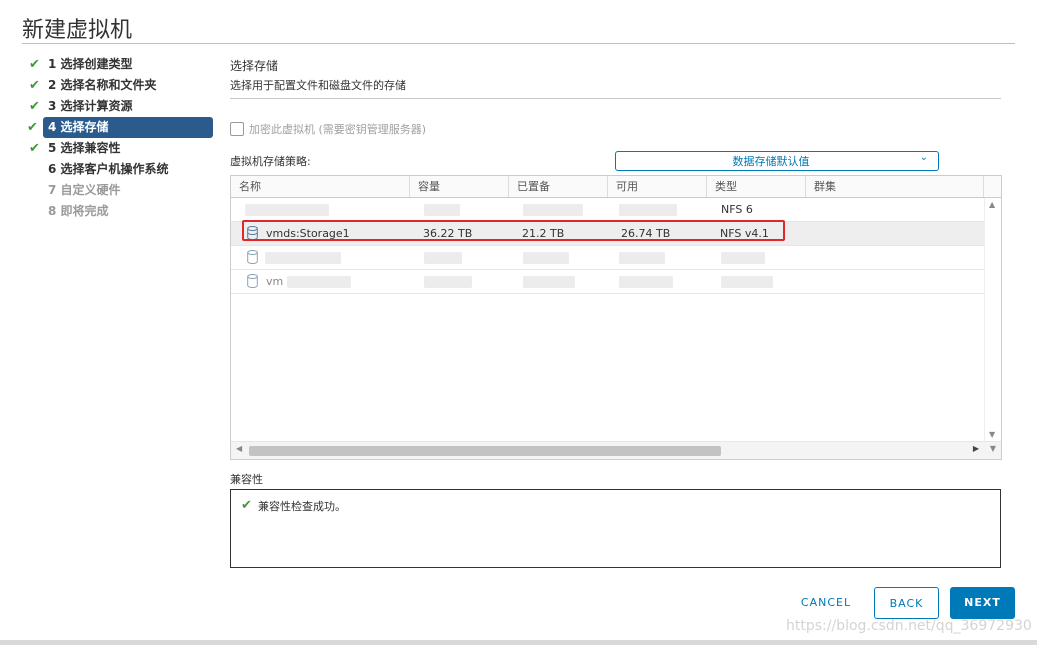 The width and height of the screenshot is (1037, 645). Describe the element at coordinates (607, 282) in the screenshot. I see `table-row: vm` at that location.